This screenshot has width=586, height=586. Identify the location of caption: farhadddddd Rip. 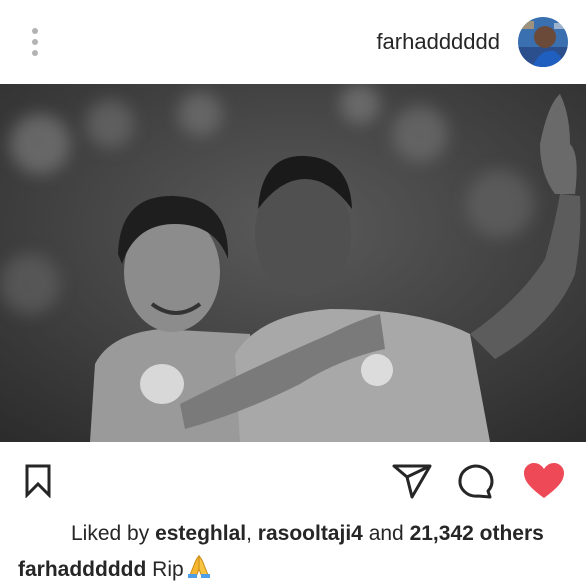
(115, 569).